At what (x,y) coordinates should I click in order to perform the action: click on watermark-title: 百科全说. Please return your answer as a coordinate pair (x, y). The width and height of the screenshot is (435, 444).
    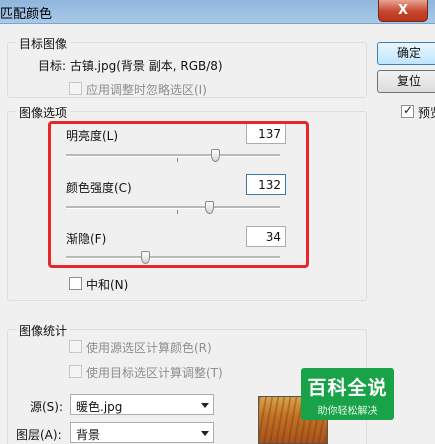
    Looking at the image, I should click on (347, 388).